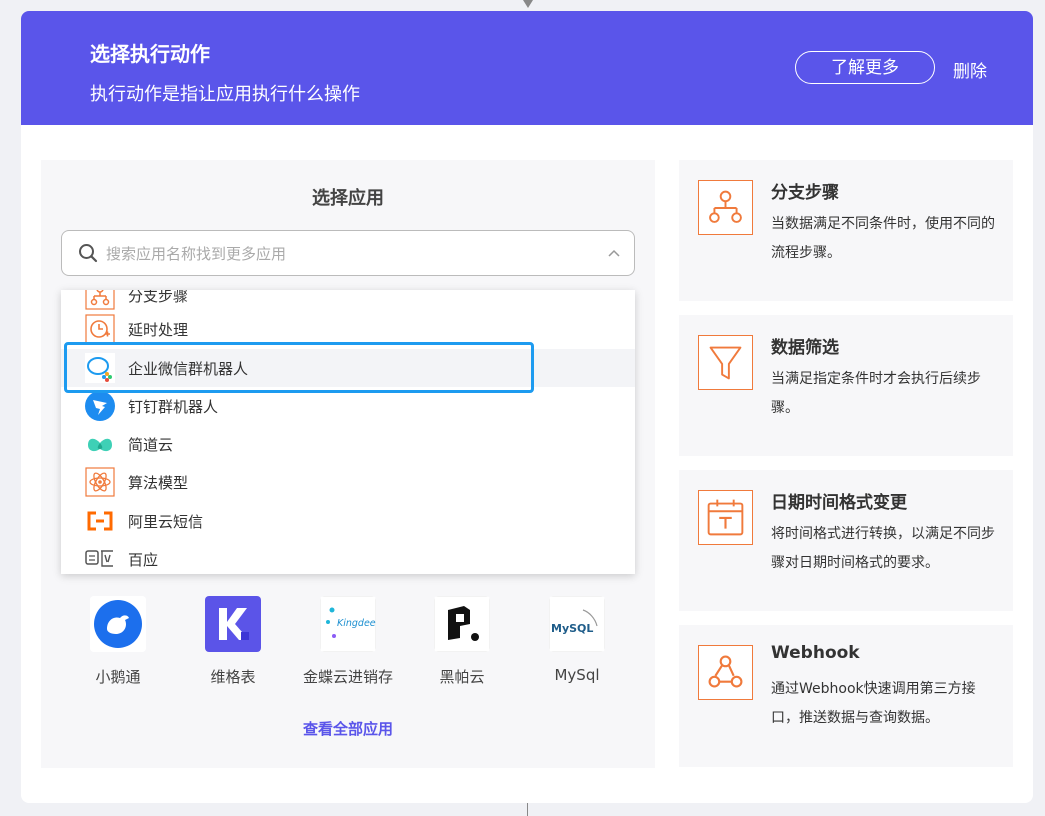 This screenshot has width=1045, height=816. I want to click on dropdown-item-label: 延时处理, so click(158, 330).